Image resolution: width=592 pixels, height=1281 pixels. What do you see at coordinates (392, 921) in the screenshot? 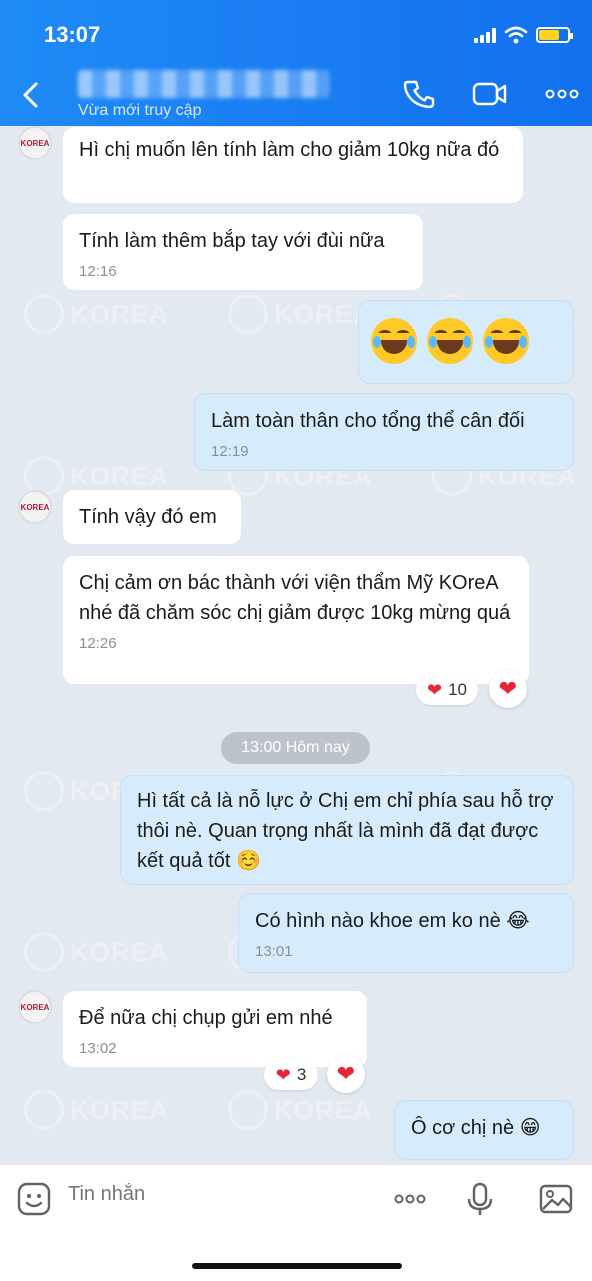
I see `message-text: Có hình nào khoe em ko nè 😂` at bounding box center [392, 921].